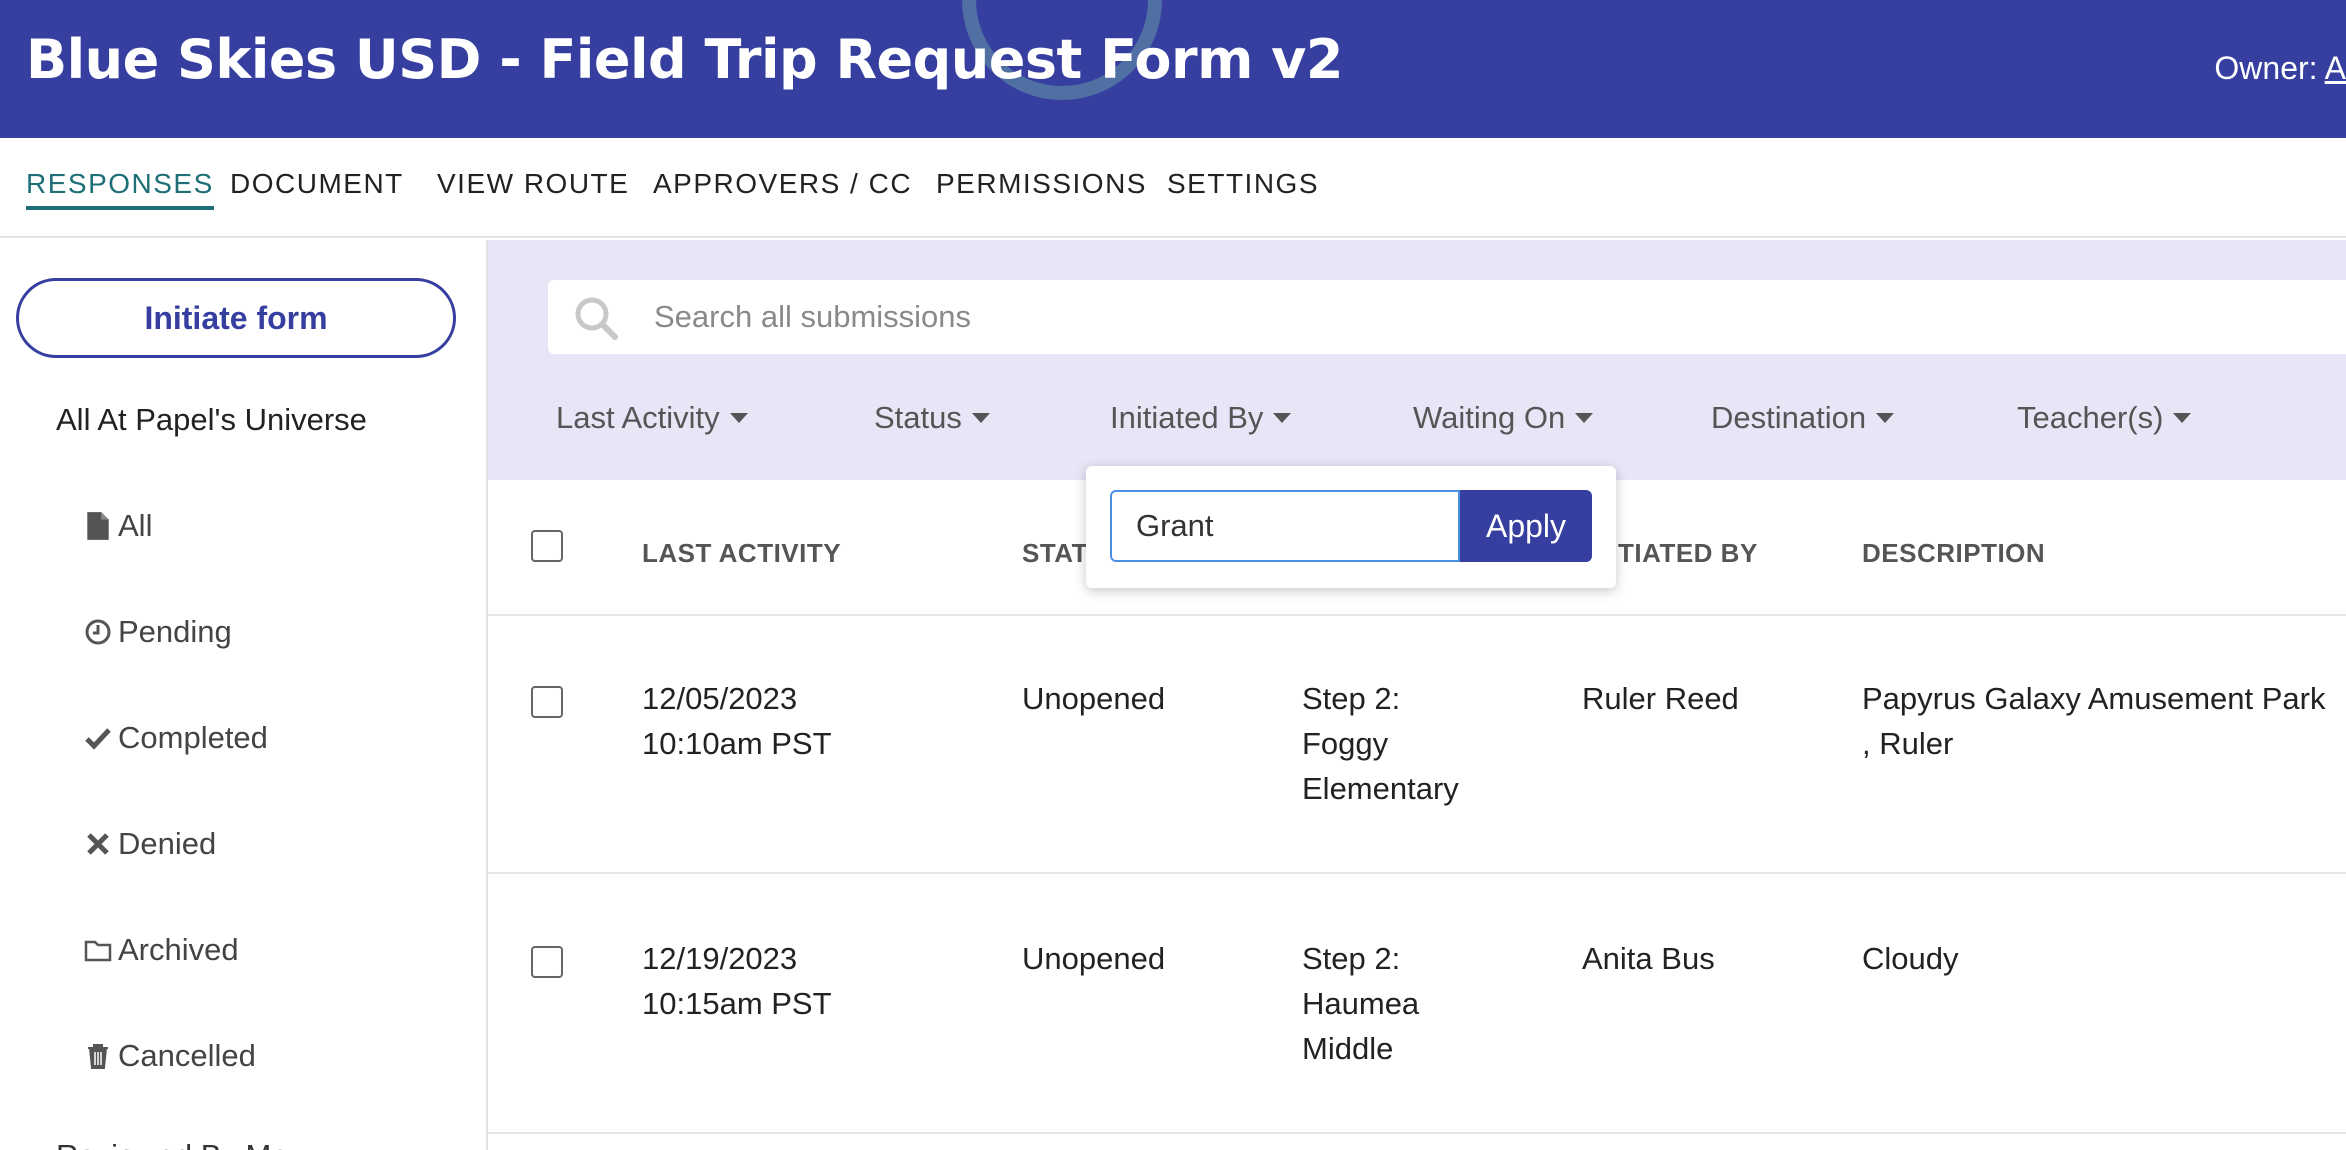 This screenshot has width=2346, height=1150. What do you see at coordinates (1187, 417) in the screenshot?
I see `filter-label: Initiated By` at bounding box center [1187, 417].